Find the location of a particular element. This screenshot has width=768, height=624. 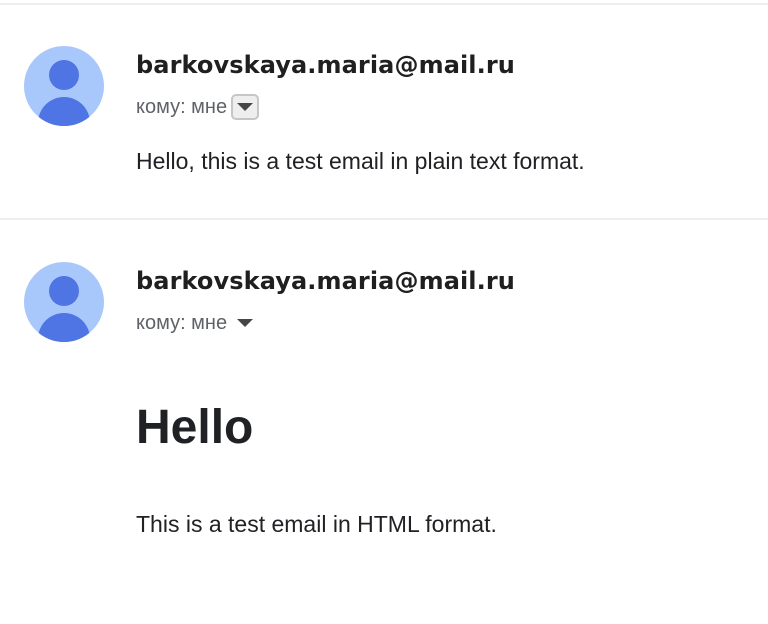

message-heading: Hello is located at coordinates (195, 427).